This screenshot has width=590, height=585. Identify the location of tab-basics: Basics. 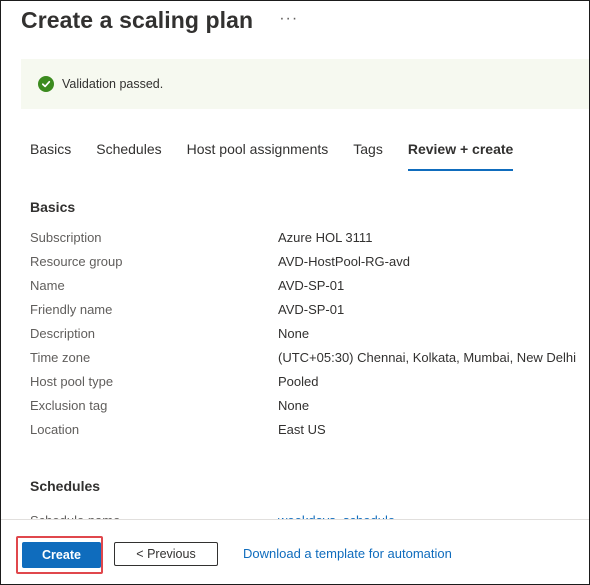
(50, 156).